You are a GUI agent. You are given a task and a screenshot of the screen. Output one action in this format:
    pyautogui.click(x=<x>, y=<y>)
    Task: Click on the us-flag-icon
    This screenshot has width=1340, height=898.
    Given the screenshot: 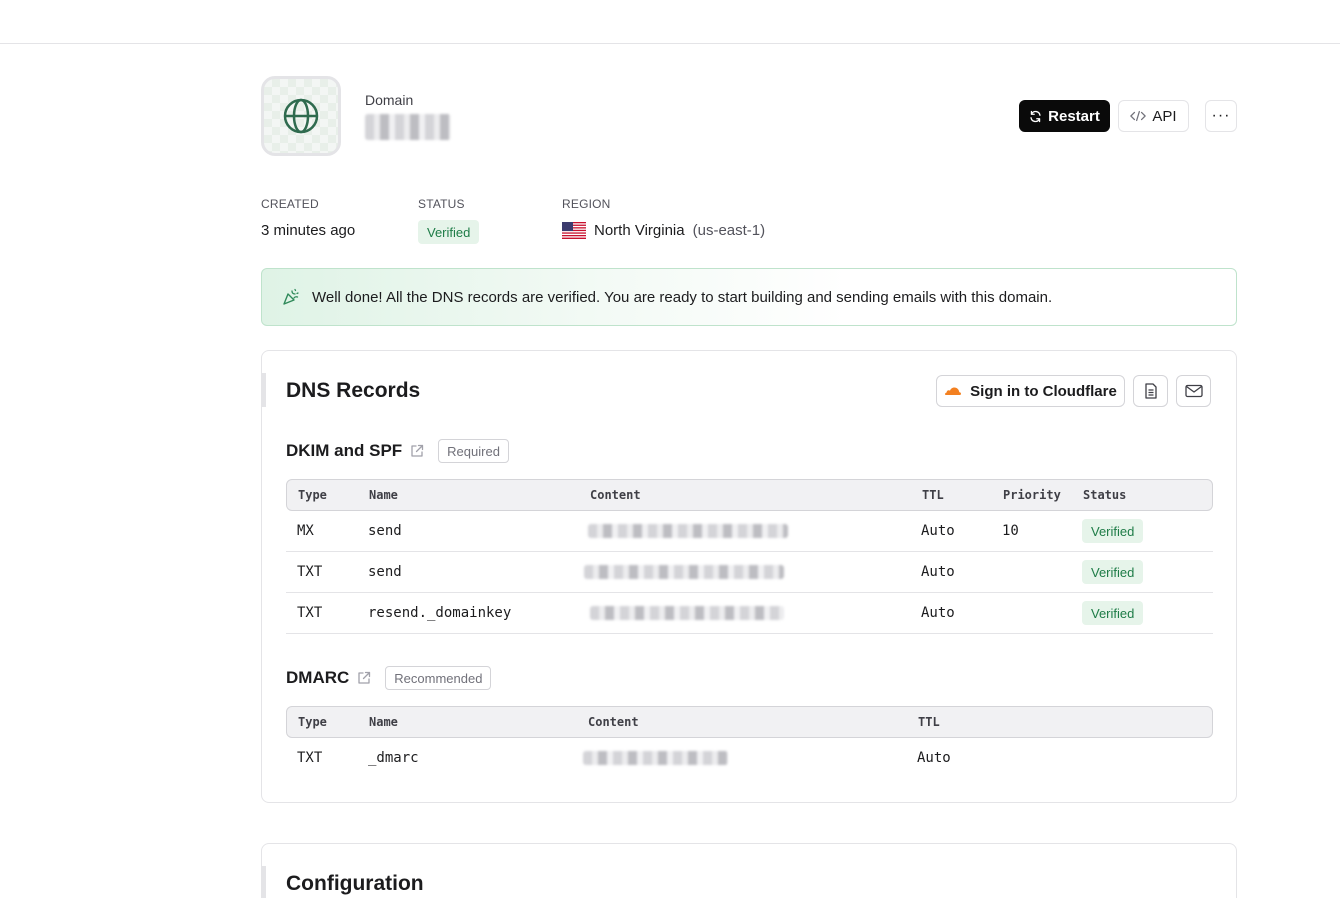 What is the action you would take?
    pyautogui.click(x=574, y=230)
    